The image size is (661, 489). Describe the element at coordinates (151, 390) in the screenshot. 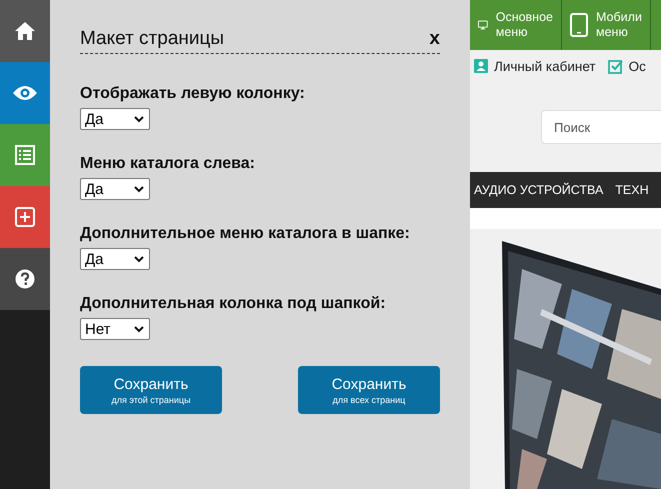

I see `save-button: Сохранить для этой страницы` at that location.